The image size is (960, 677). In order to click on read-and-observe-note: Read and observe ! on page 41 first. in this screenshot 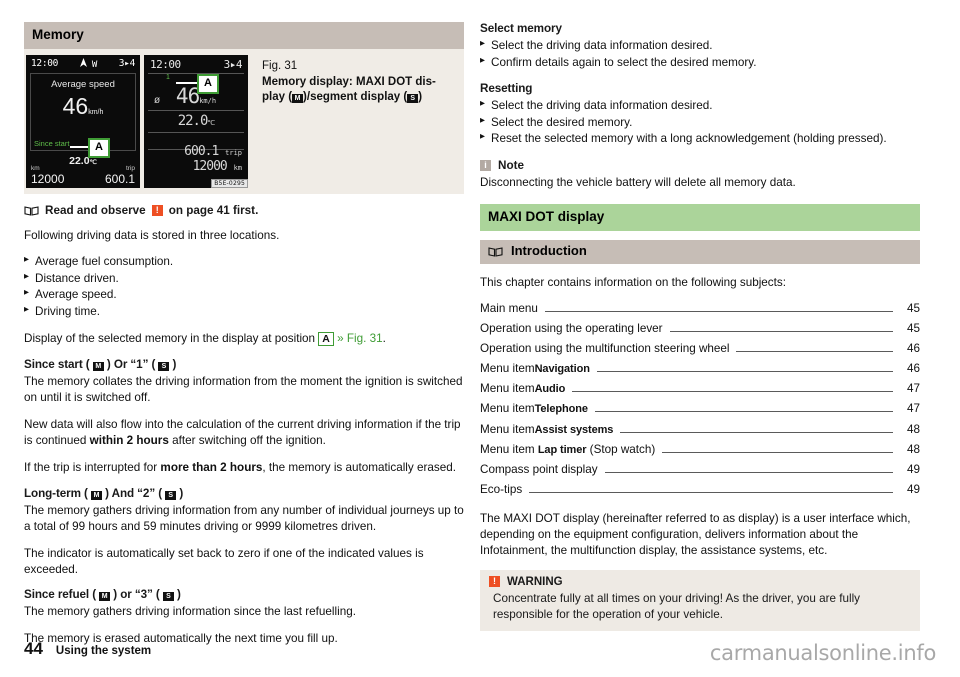, I will do `click(244, 210)`.